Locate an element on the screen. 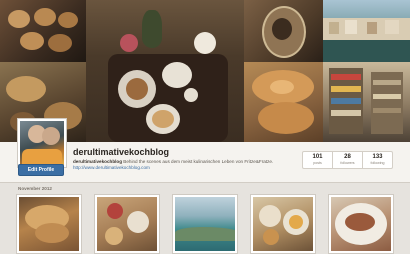 Image resolution: width=410 pixels, height=254 pixels. avatar is located at coordinates (42, 143).